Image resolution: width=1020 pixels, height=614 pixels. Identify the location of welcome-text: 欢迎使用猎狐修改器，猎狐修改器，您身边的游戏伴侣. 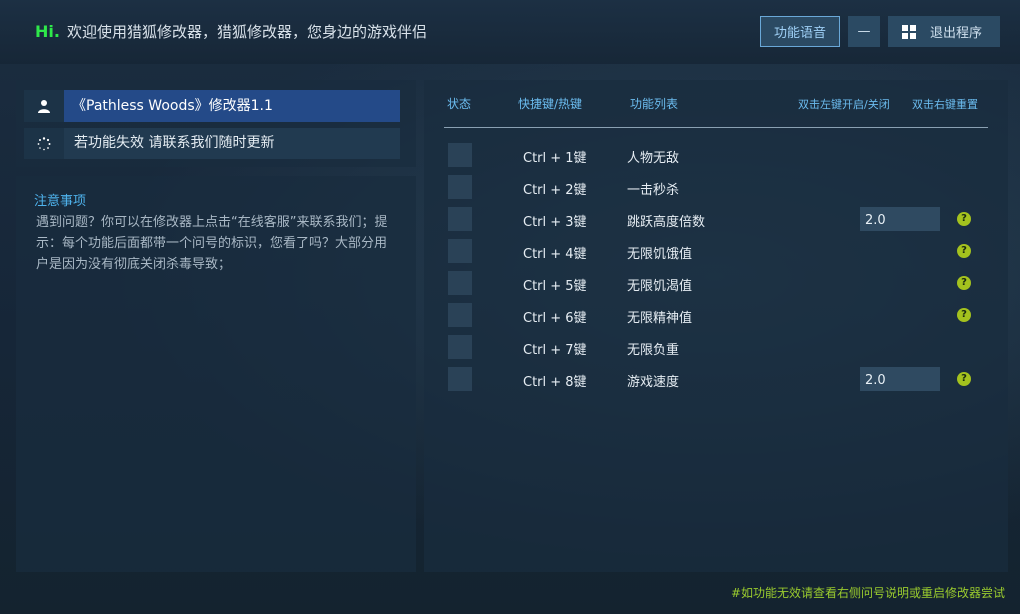
(247, 32).